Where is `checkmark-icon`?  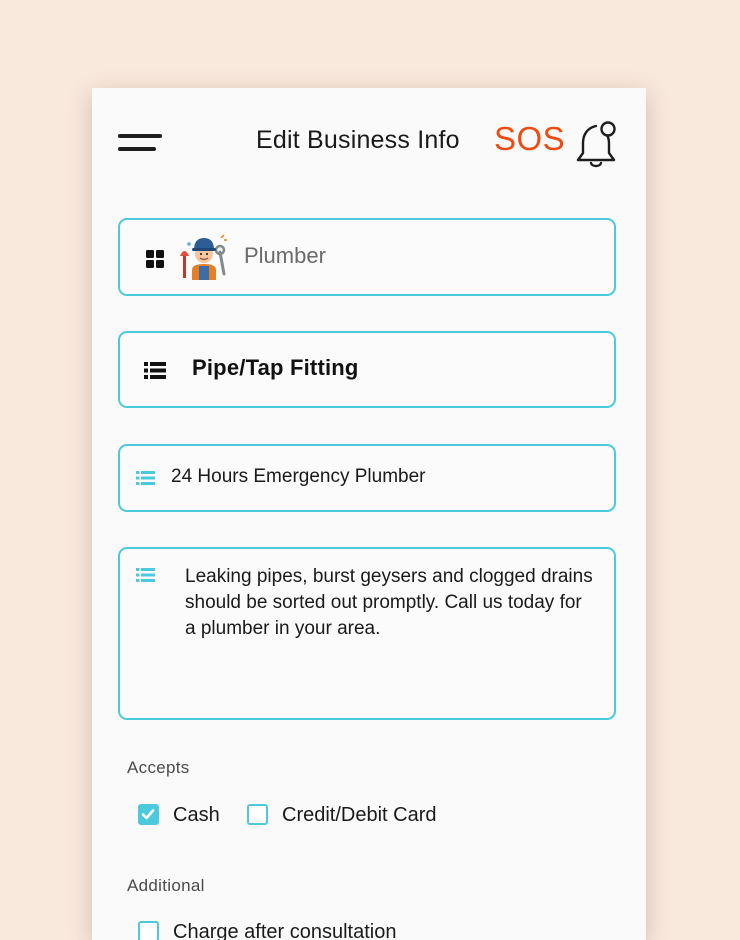
checkmark-icon is located at coordinates (148, 814).